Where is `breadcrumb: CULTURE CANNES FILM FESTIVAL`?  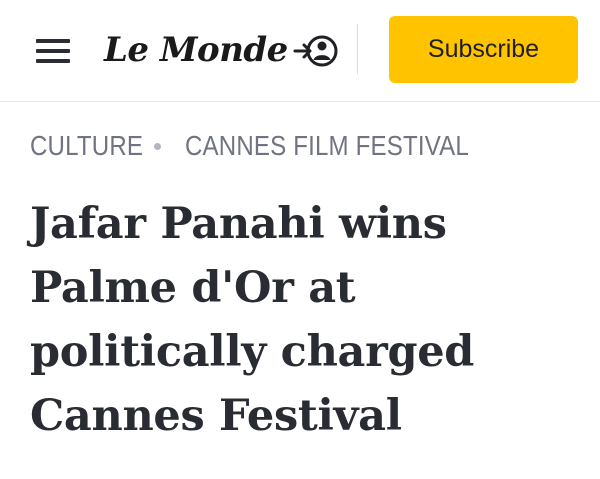
breadcrumb: CULTURE CANNES FILM FESTIVAL is located at coordinates (272, 146).